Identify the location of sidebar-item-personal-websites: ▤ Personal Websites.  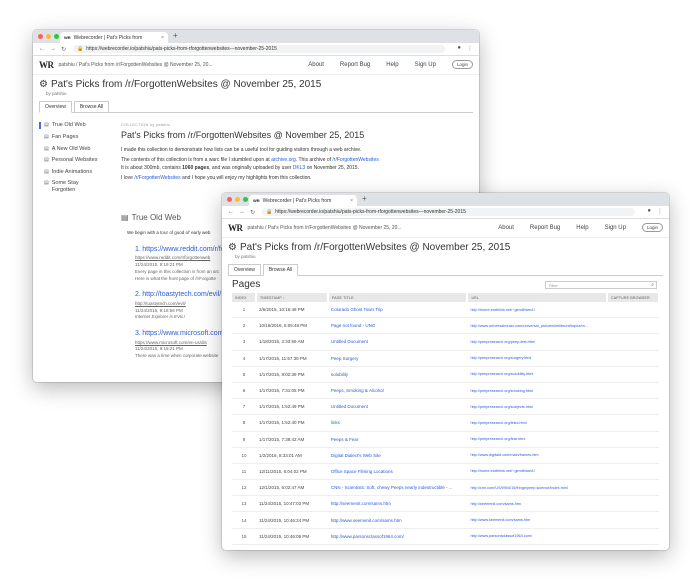
(74, 160).